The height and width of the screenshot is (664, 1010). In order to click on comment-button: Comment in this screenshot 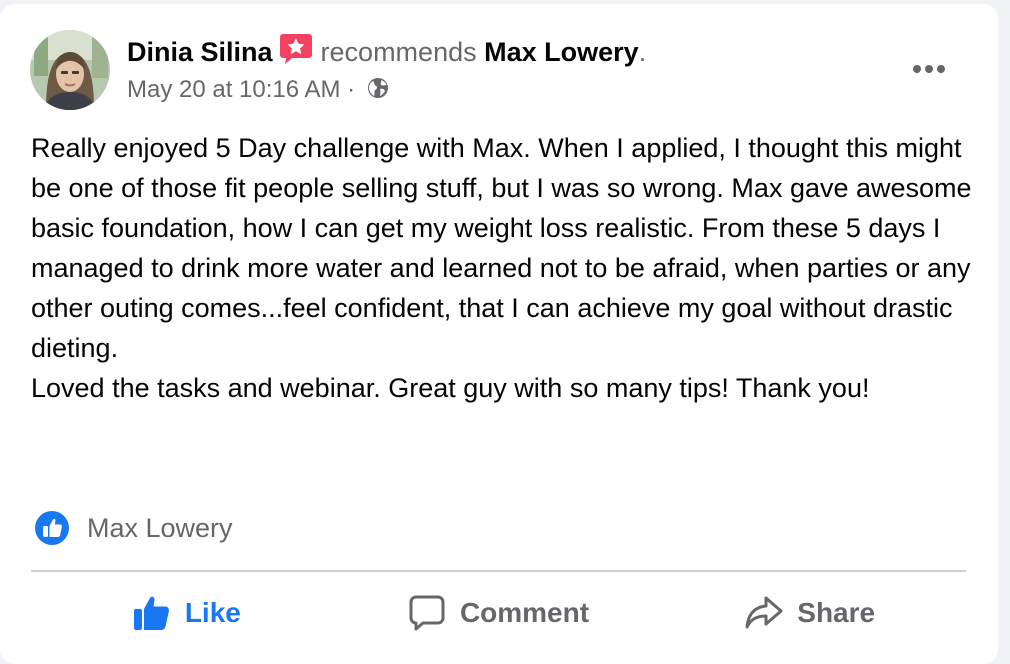, I will do `click(499, 613)`.